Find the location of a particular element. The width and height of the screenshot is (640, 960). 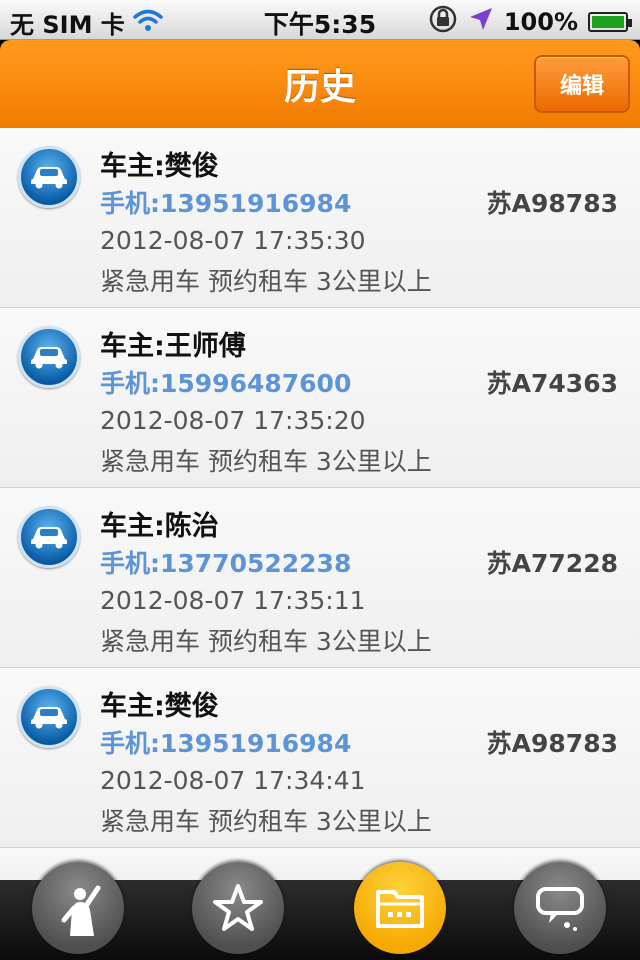

battery-icon is located at coordinates (610, 22).